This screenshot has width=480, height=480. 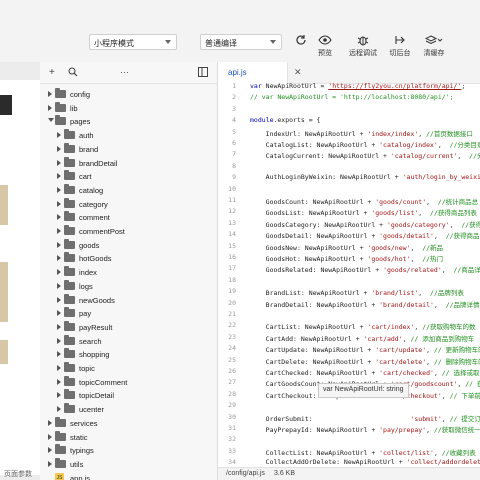 I want to click on tree-item: topicComment, so click(x=129, y=382).